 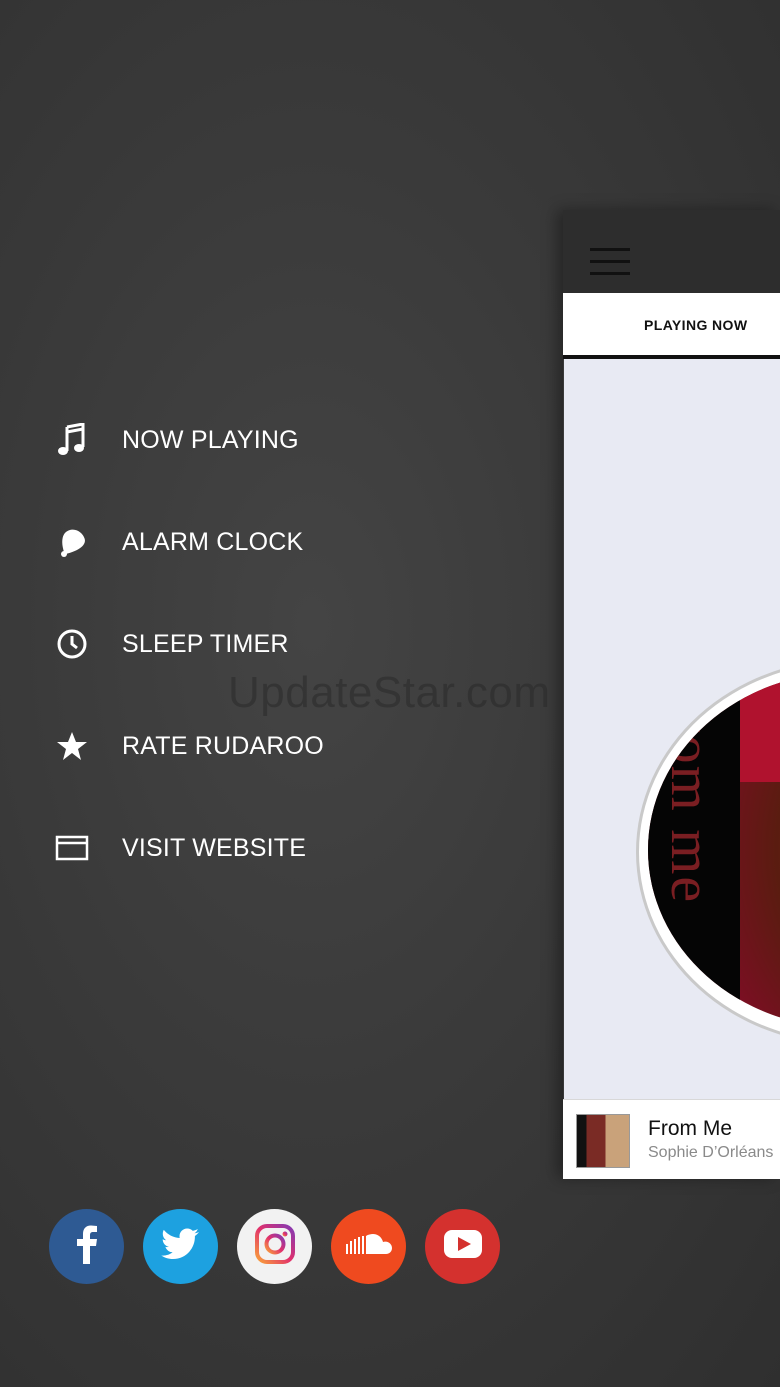 I want to click on instagram-icon, so click(x=275, y=1246).